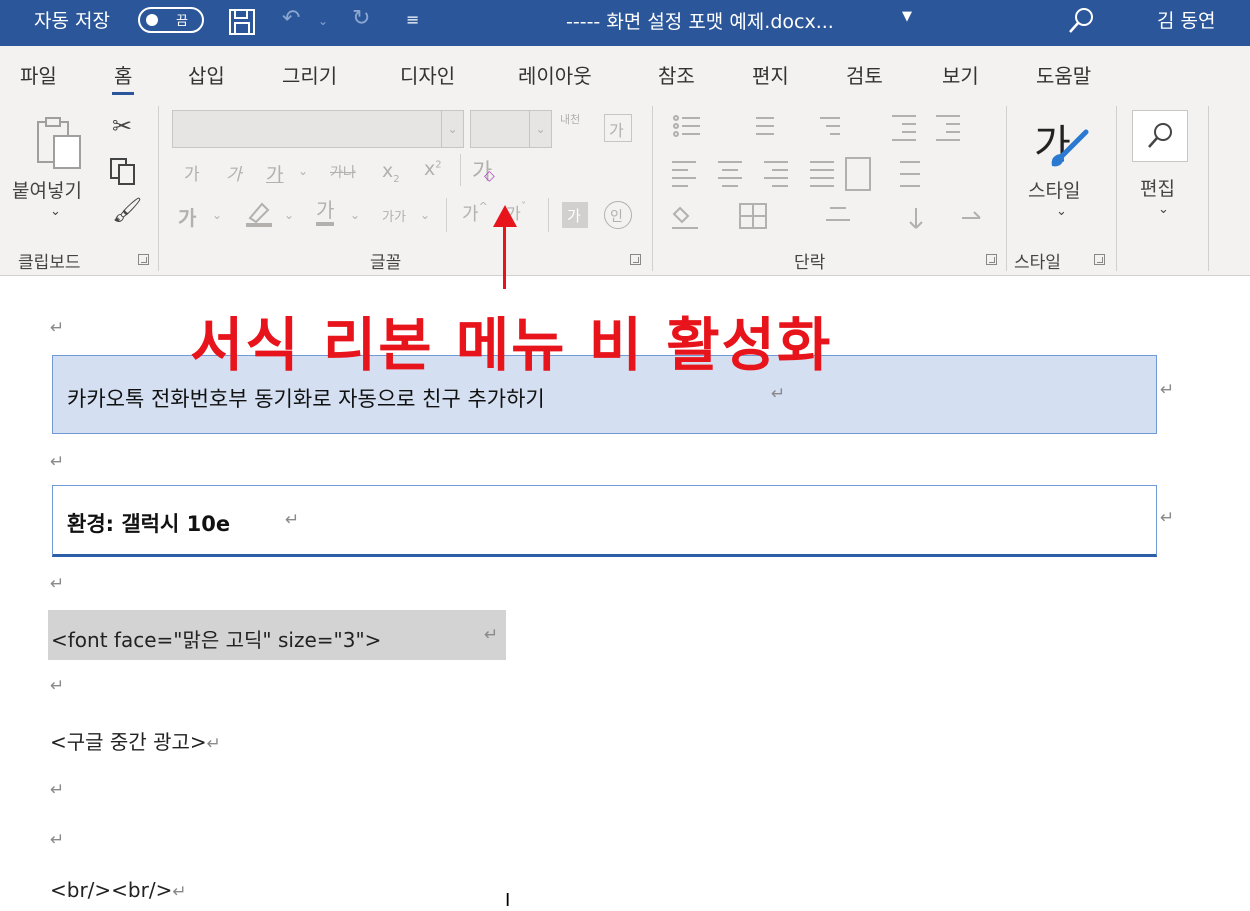 This screenshot has width=1250, height=911. I want to click on paste-label: 붙여넣기, so click(47, 189).